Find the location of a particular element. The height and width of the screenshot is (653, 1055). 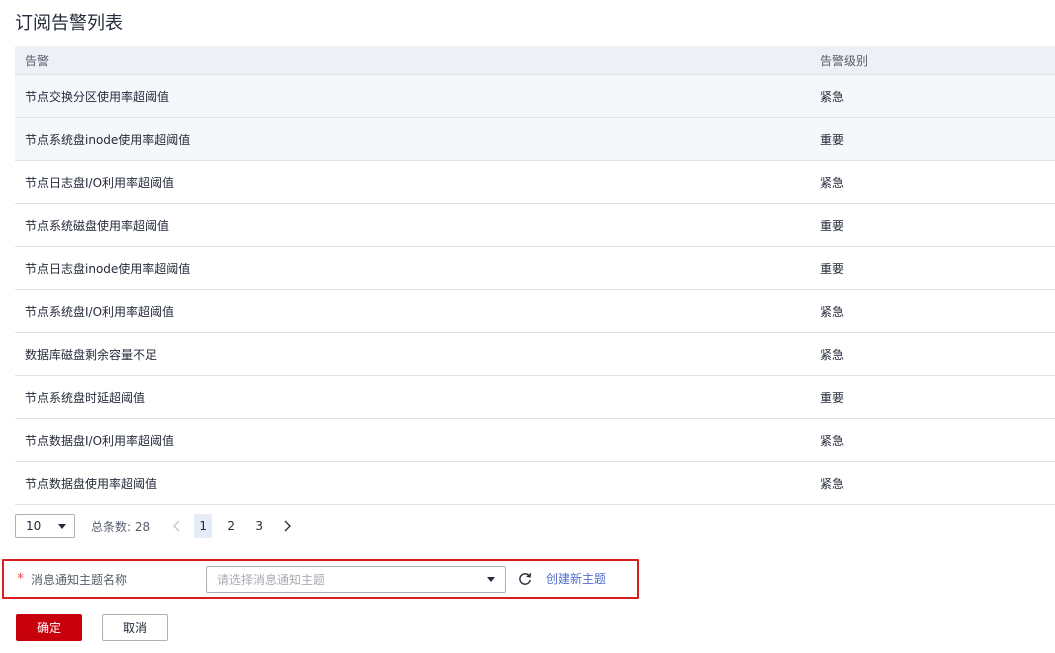

alarm-name-cell: 节点交换分区使用率超阈值 is located at coordinates (97, 96).